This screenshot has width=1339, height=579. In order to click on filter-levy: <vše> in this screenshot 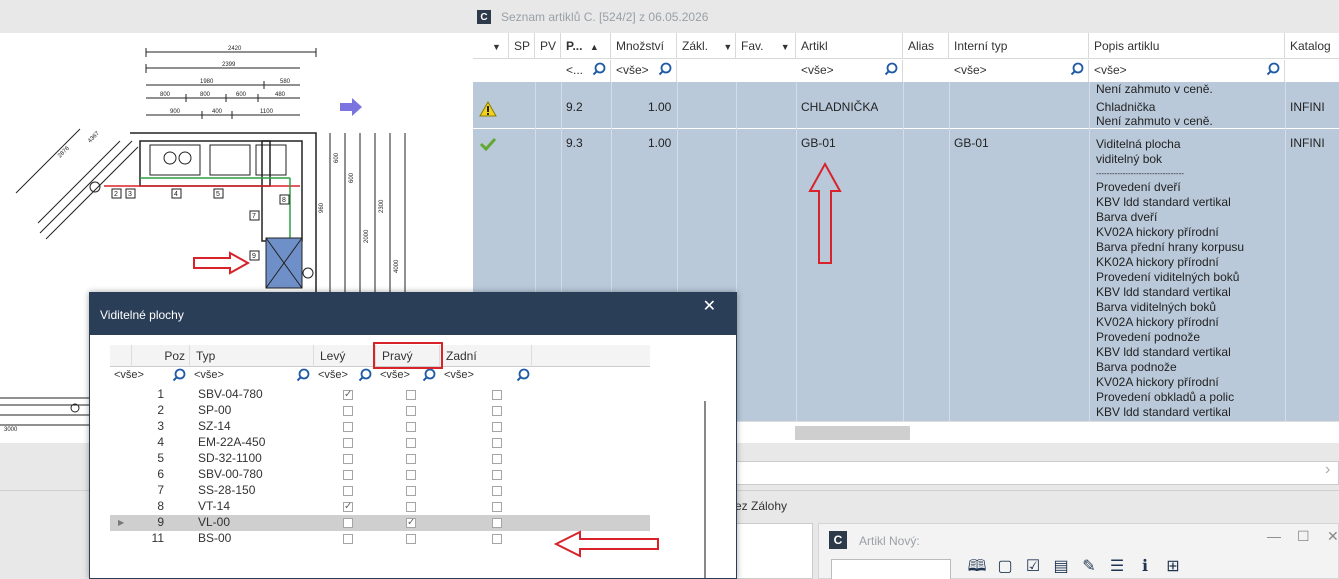, I will do `click(345, 377)`.